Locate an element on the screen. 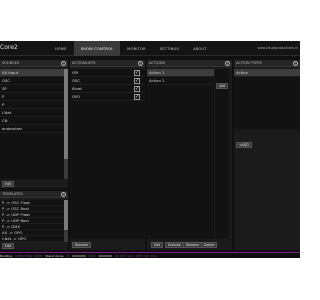  action-types-header: ACTION TYPES ? is located at coordinates (267, 63).